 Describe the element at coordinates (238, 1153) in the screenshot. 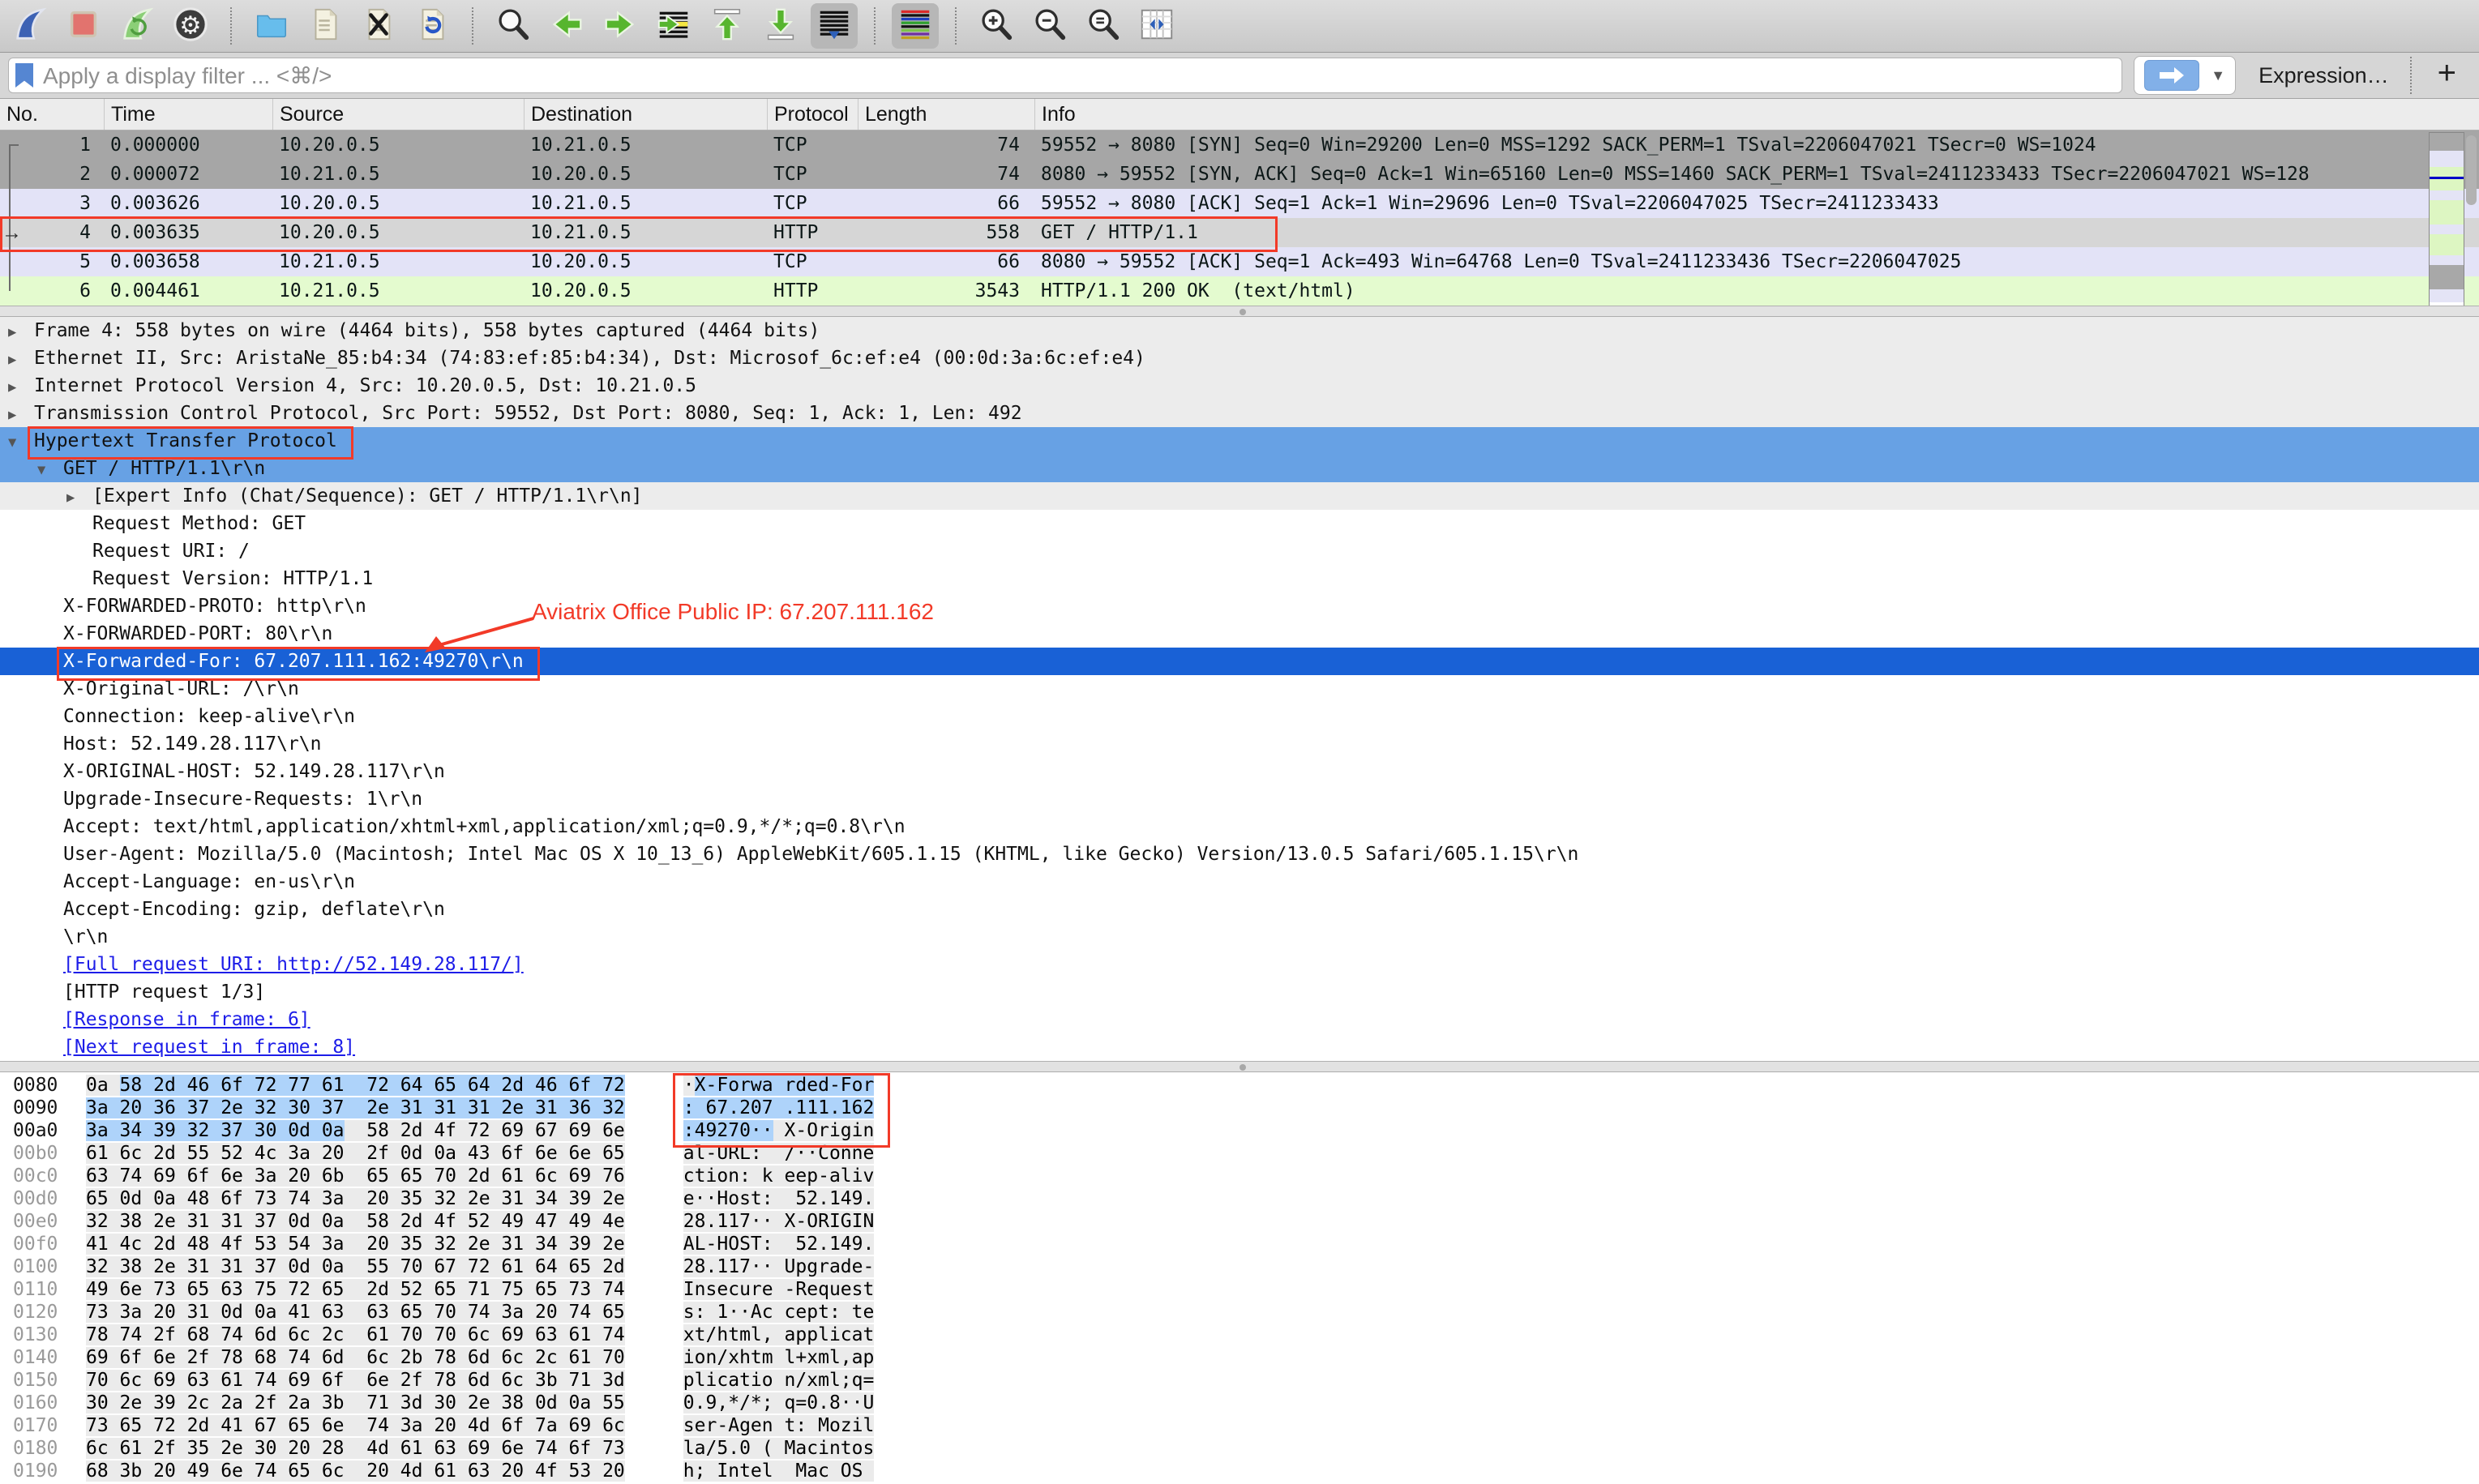

I see `hex-byte: 52` at that location.